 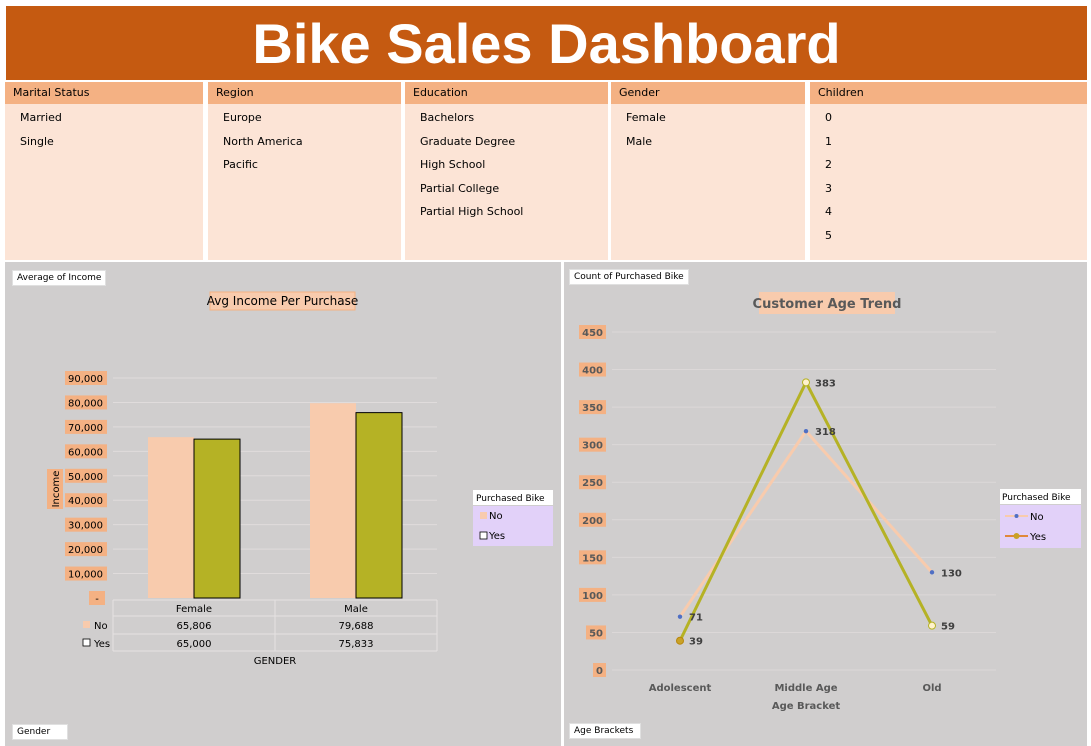 I want to click on table-category-male: Male, so click(x=356, y=609).